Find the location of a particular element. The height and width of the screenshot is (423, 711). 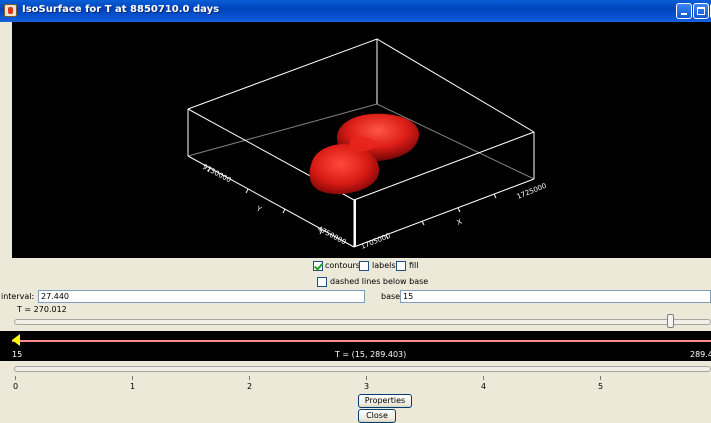

fill-label: fill is located at coordinates (413, 265).